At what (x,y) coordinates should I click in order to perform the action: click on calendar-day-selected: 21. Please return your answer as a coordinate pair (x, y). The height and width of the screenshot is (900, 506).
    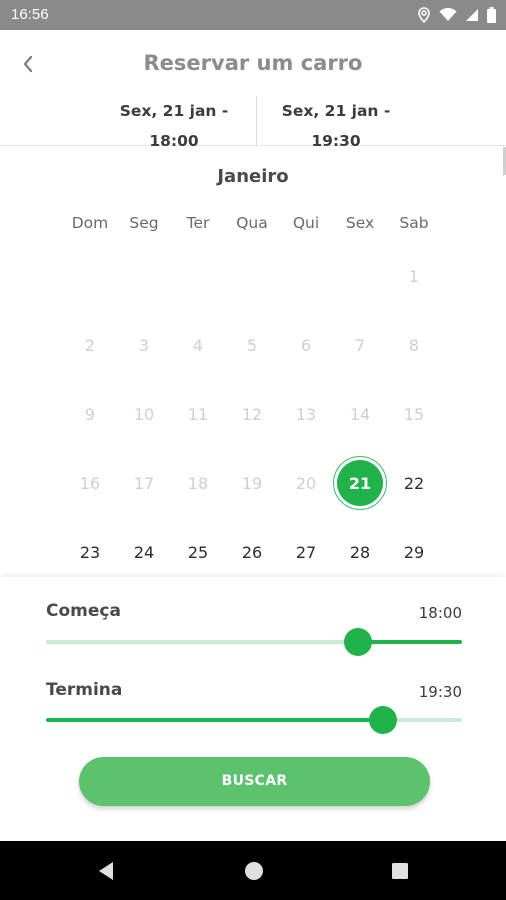
    Looking at the image, I should click on (360, 484).